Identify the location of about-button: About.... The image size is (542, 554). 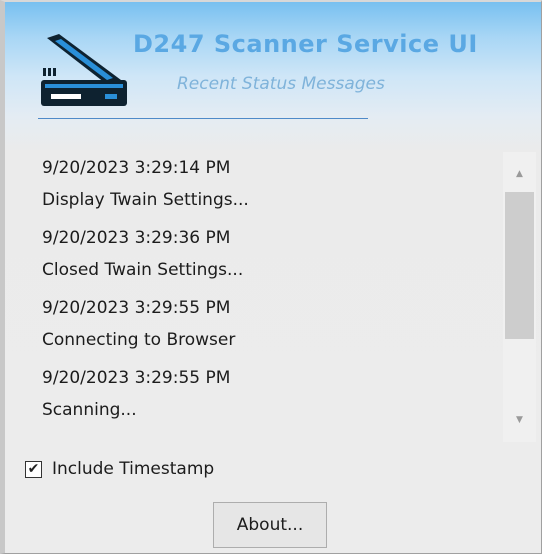
(270, 525).